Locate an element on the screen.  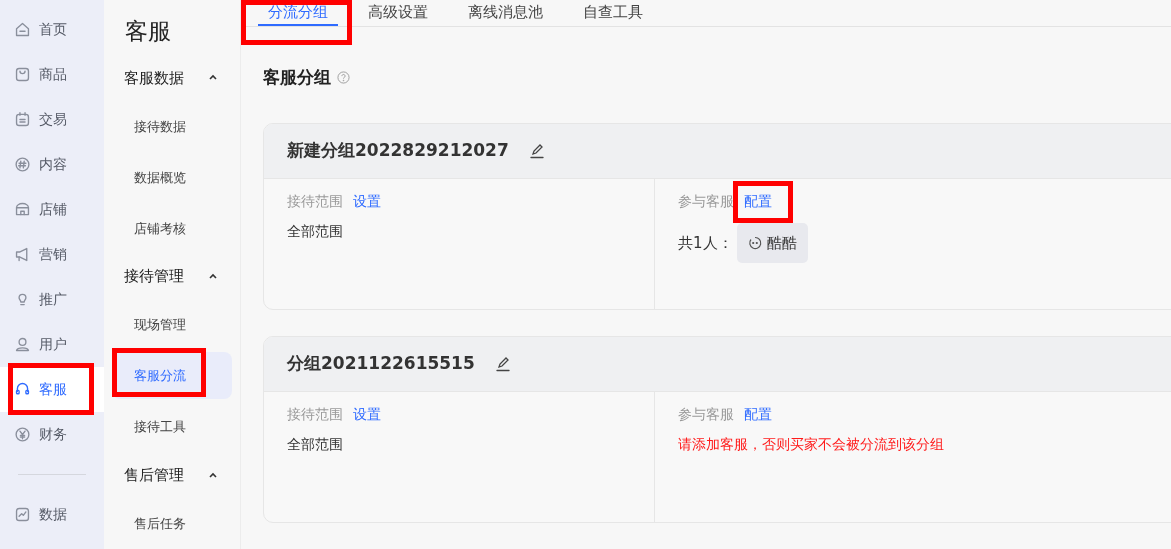
nav-item: 数据 is located at coordinates (52, 514).